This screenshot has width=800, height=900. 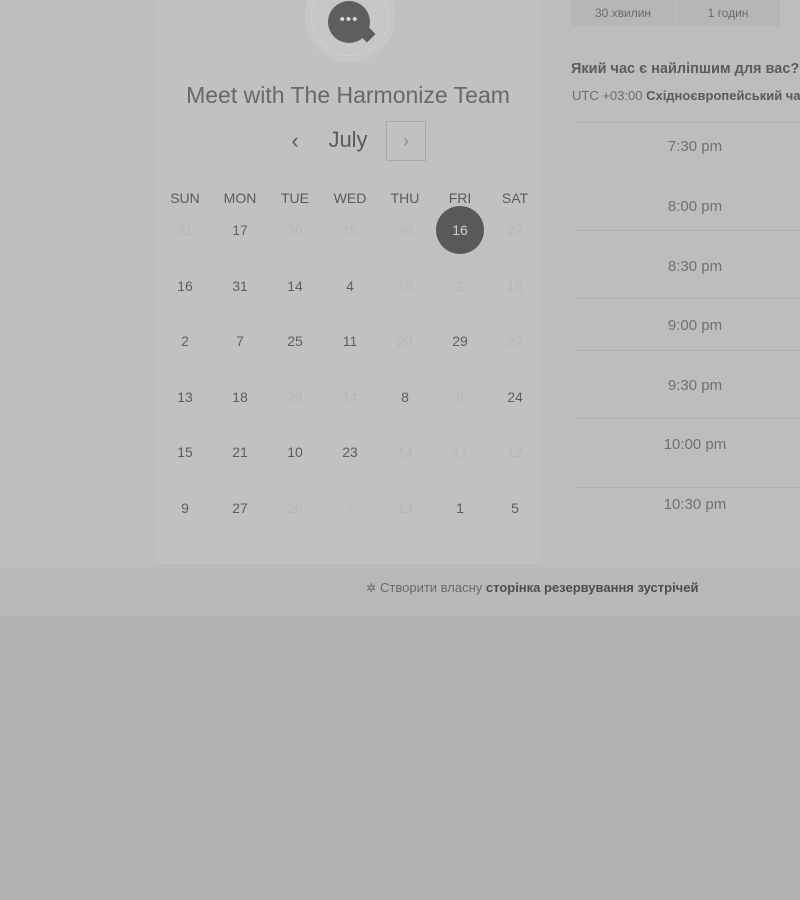 I want to click on time-slot-label: 8:00 pm, so click(x=695, y=206).